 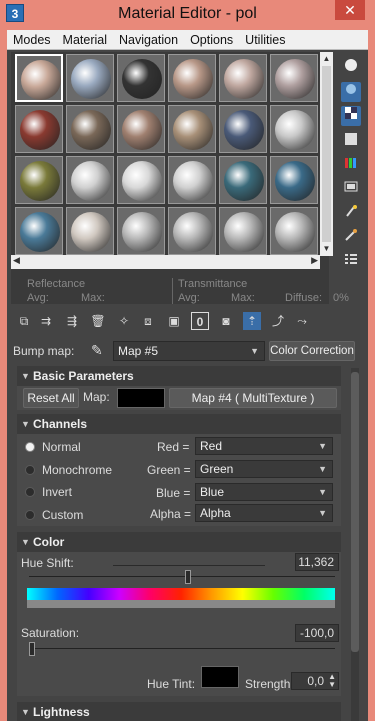 I want to click on show-end-result-icon: ⇡, so click(x=252, y=321).